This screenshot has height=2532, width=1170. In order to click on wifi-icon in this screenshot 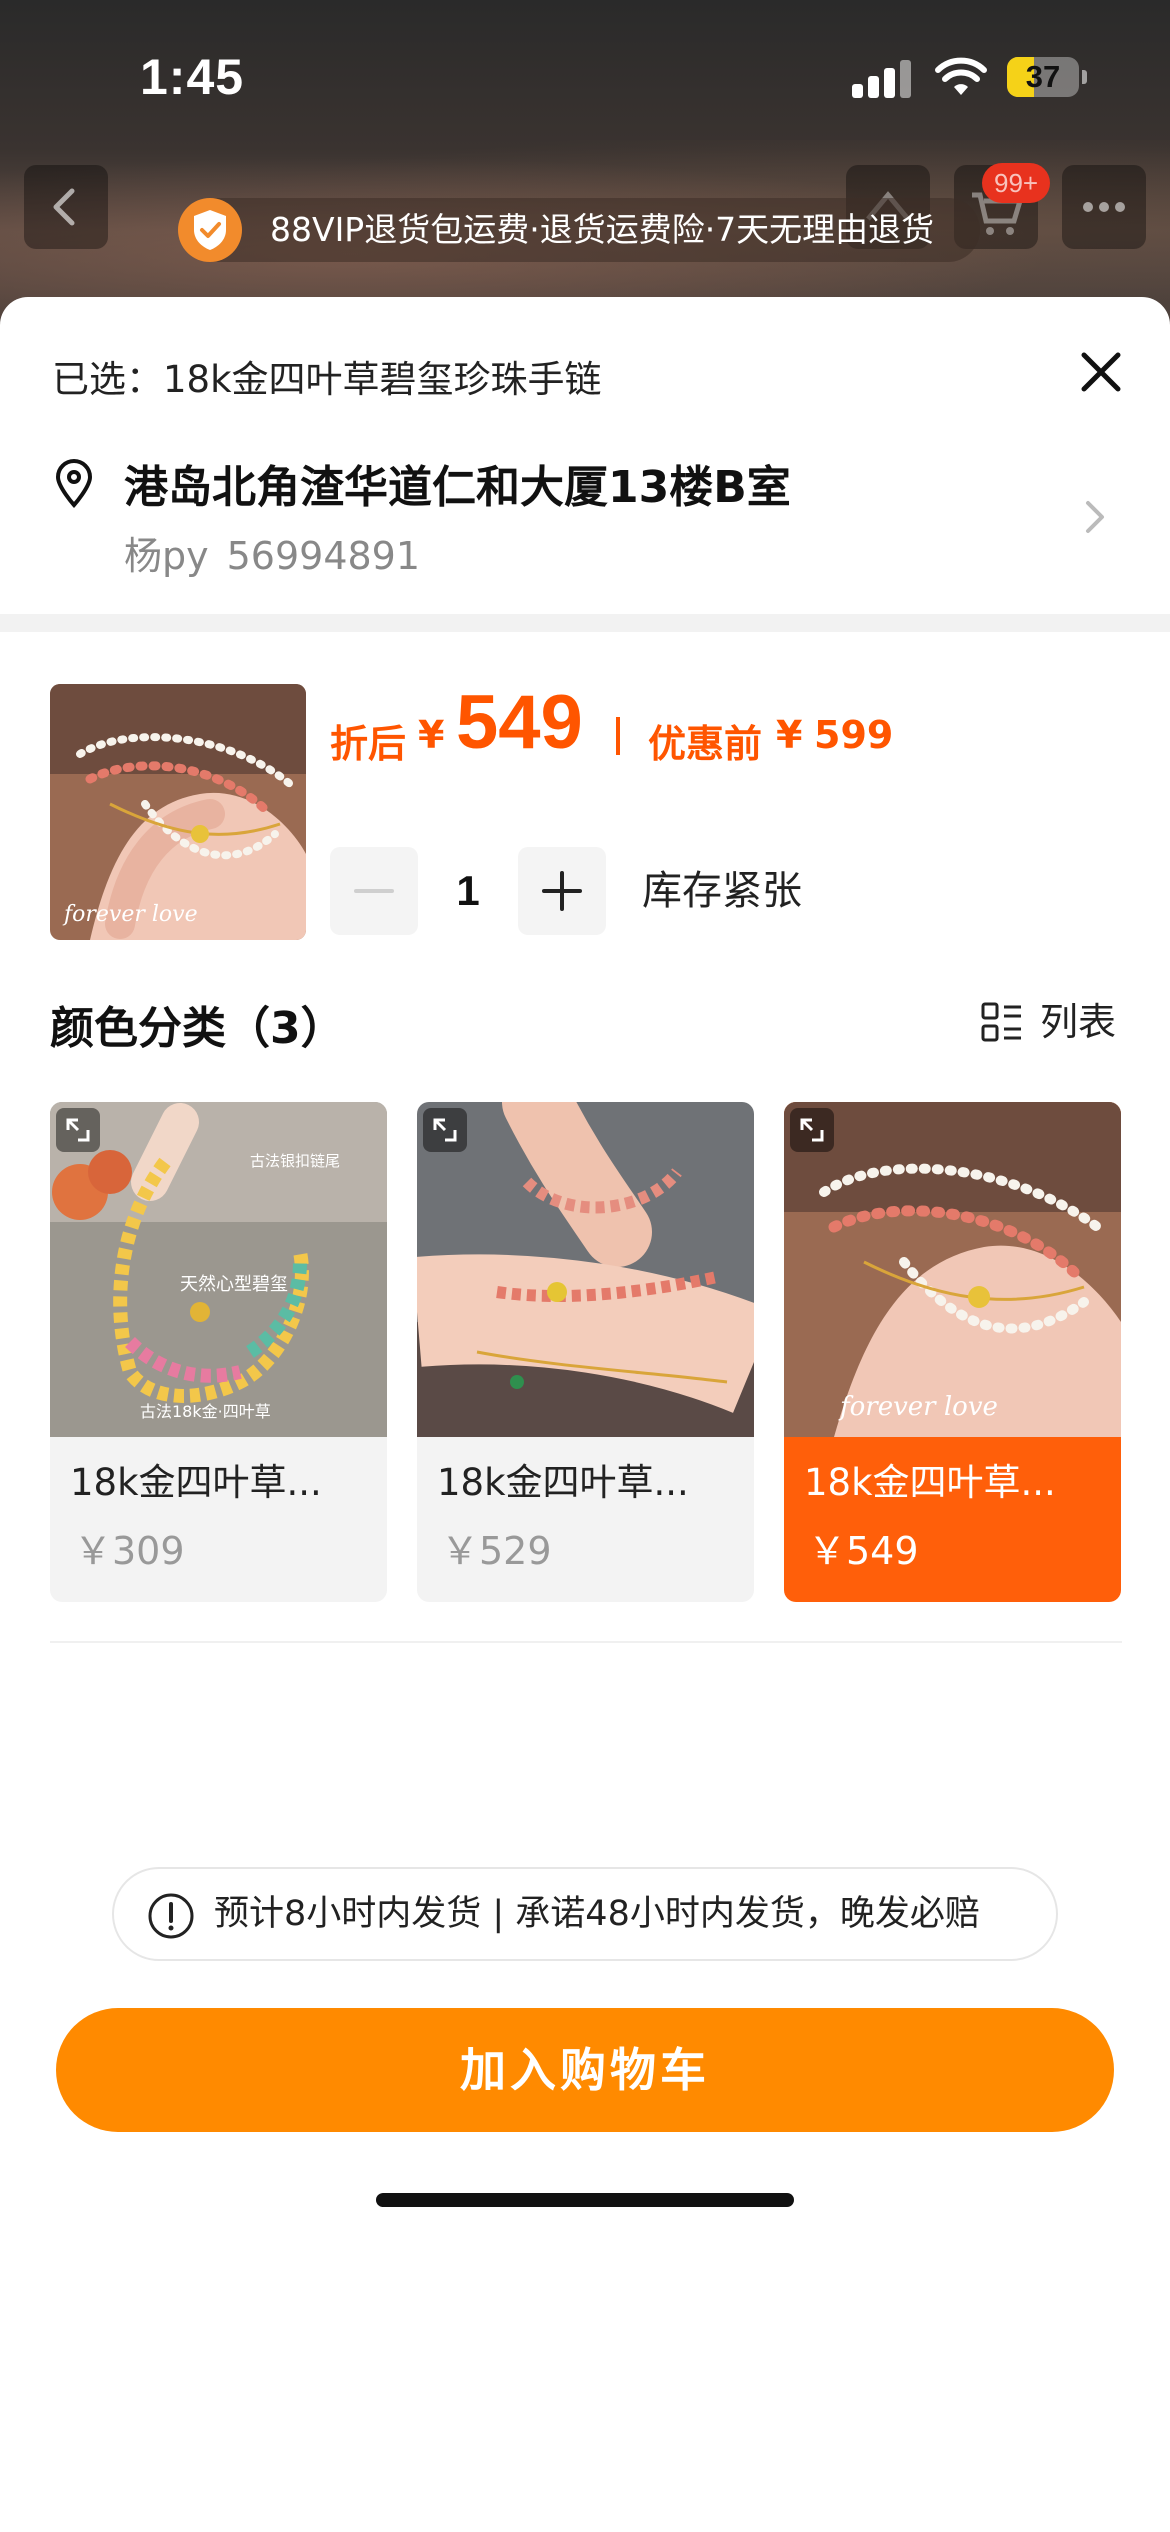, I will do `click(961, 77)`.